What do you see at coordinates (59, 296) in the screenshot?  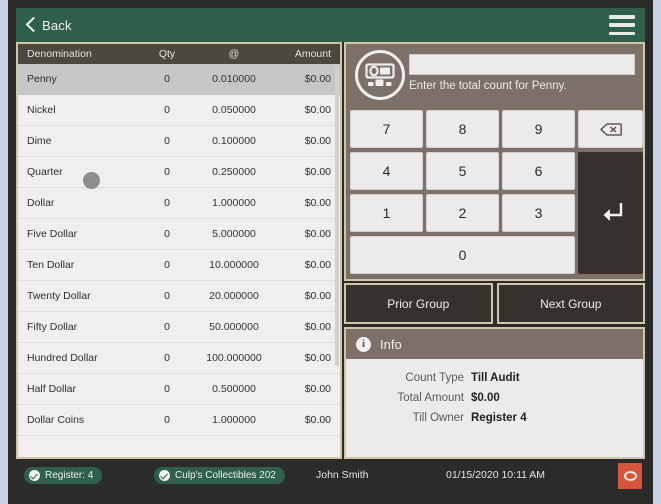 I see `cell-denomination: Twenty Dollar` at bounding box center [59, 296].